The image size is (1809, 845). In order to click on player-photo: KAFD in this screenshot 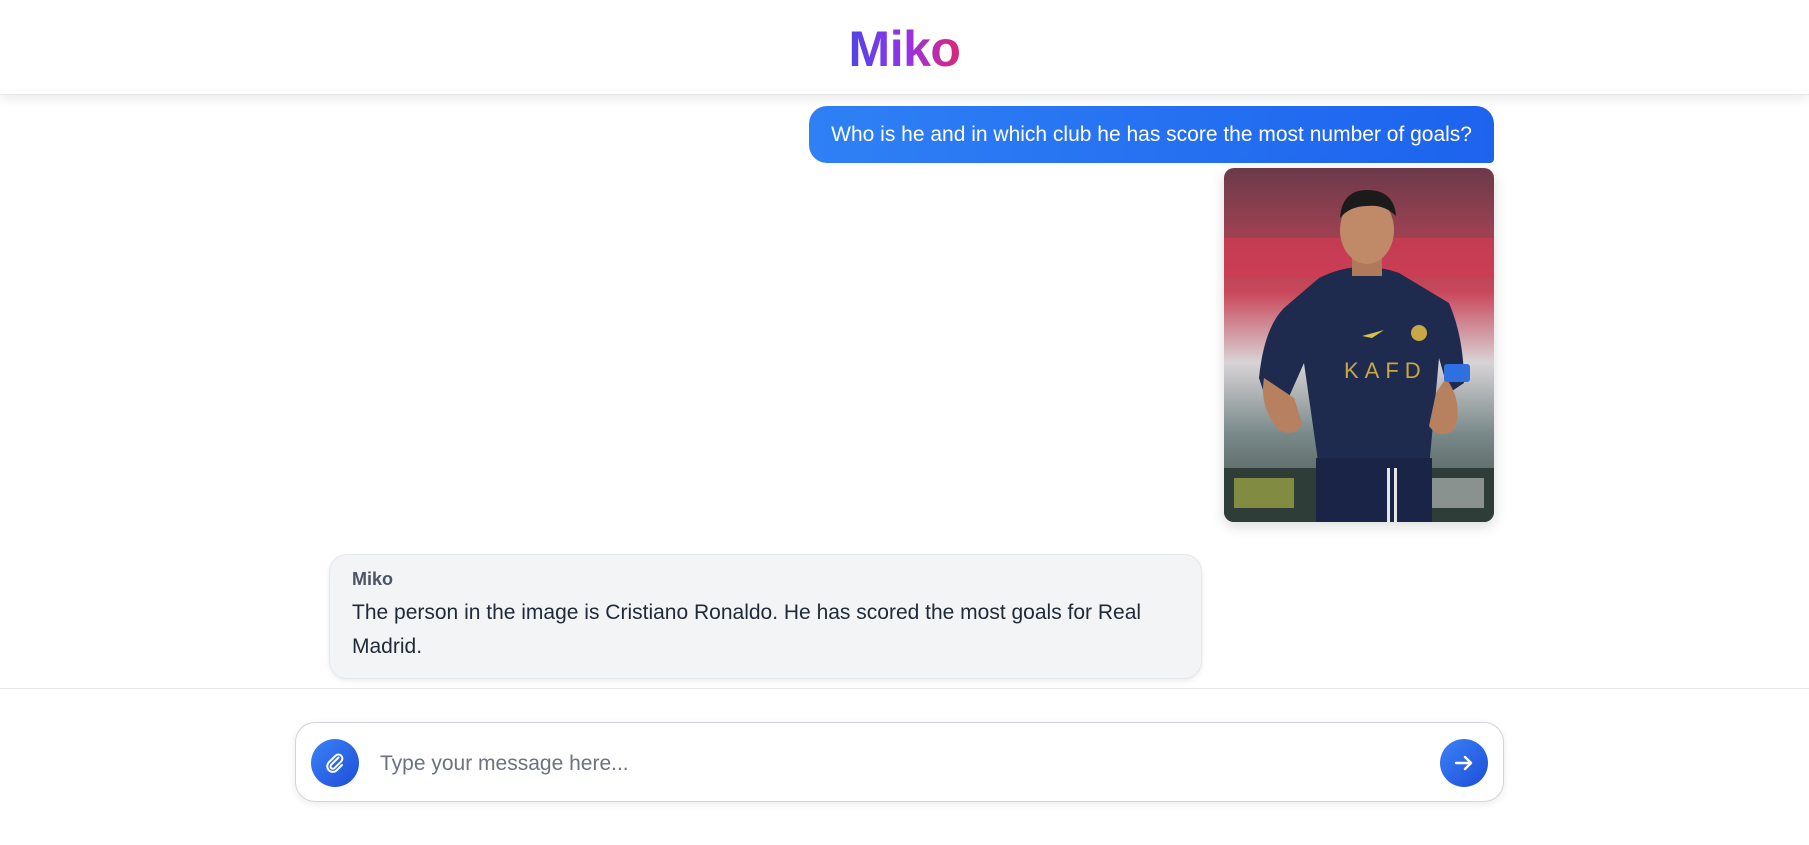, I will do `click(1359, 345)`.